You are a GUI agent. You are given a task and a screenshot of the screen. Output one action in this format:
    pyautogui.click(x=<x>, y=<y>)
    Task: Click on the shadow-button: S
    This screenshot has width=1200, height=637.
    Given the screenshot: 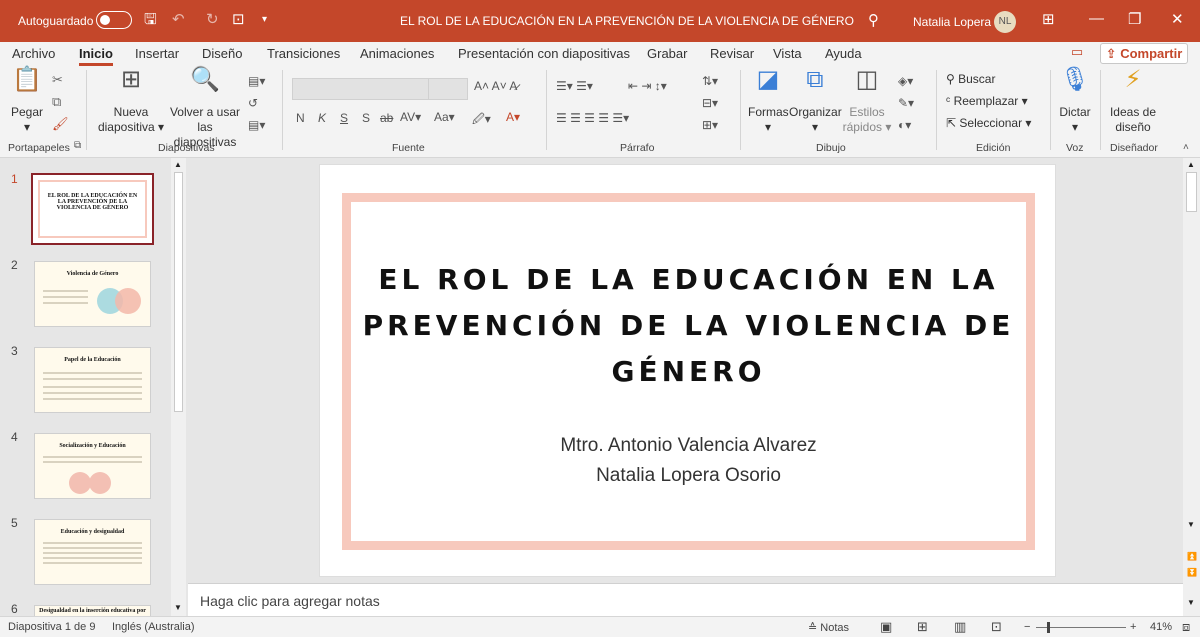 What is the action you would take?
    pyautogui.click(x=366, y=118)
    